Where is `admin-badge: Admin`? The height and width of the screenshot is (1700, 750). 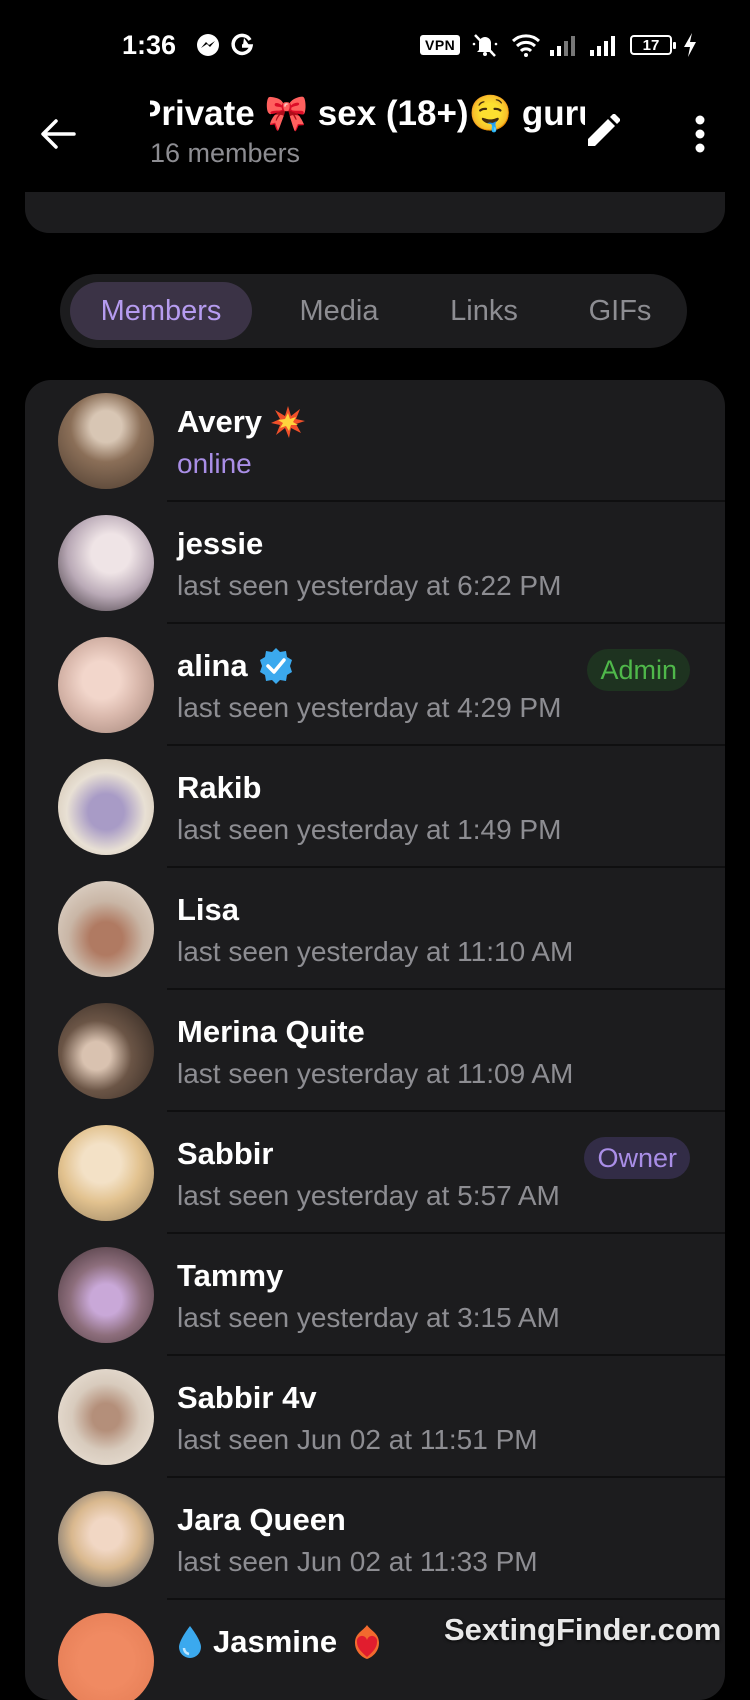 admin-badge: Admin is located at coordinates (638, 670).